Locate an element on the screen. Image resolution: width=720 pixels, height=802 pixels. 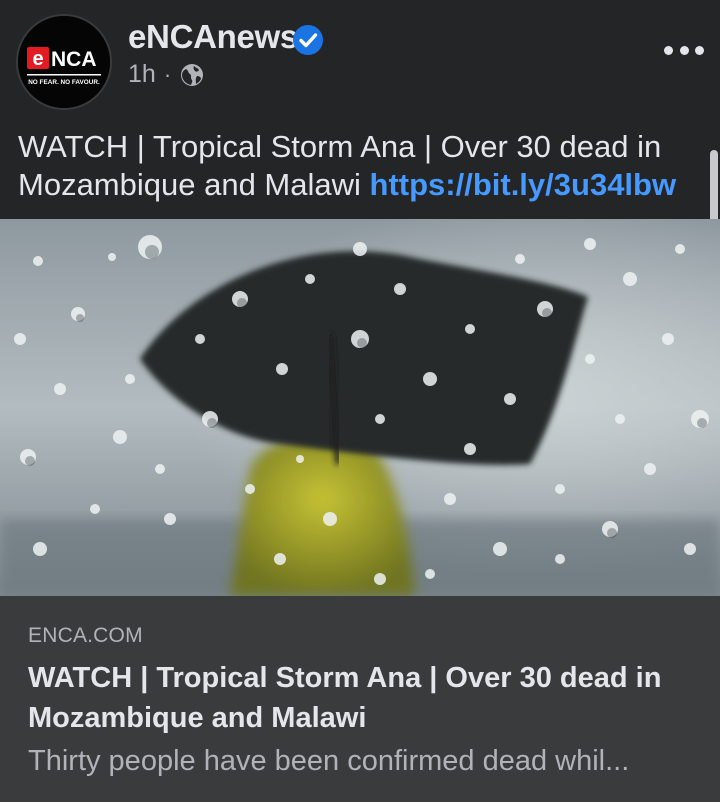
svg-text: e is located at coordinates (37, 59).